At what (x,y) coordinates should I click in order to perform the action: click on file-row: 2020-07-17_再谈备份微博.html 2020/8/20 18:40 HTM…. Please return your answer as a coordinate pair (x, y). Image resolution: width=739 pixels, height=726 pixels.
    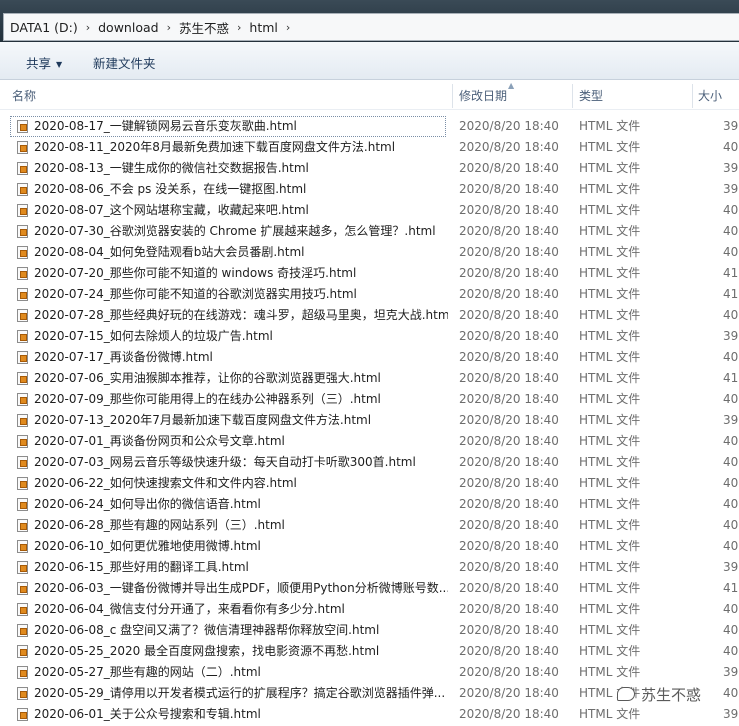
    Looking at the image, I should click on (374, 357).